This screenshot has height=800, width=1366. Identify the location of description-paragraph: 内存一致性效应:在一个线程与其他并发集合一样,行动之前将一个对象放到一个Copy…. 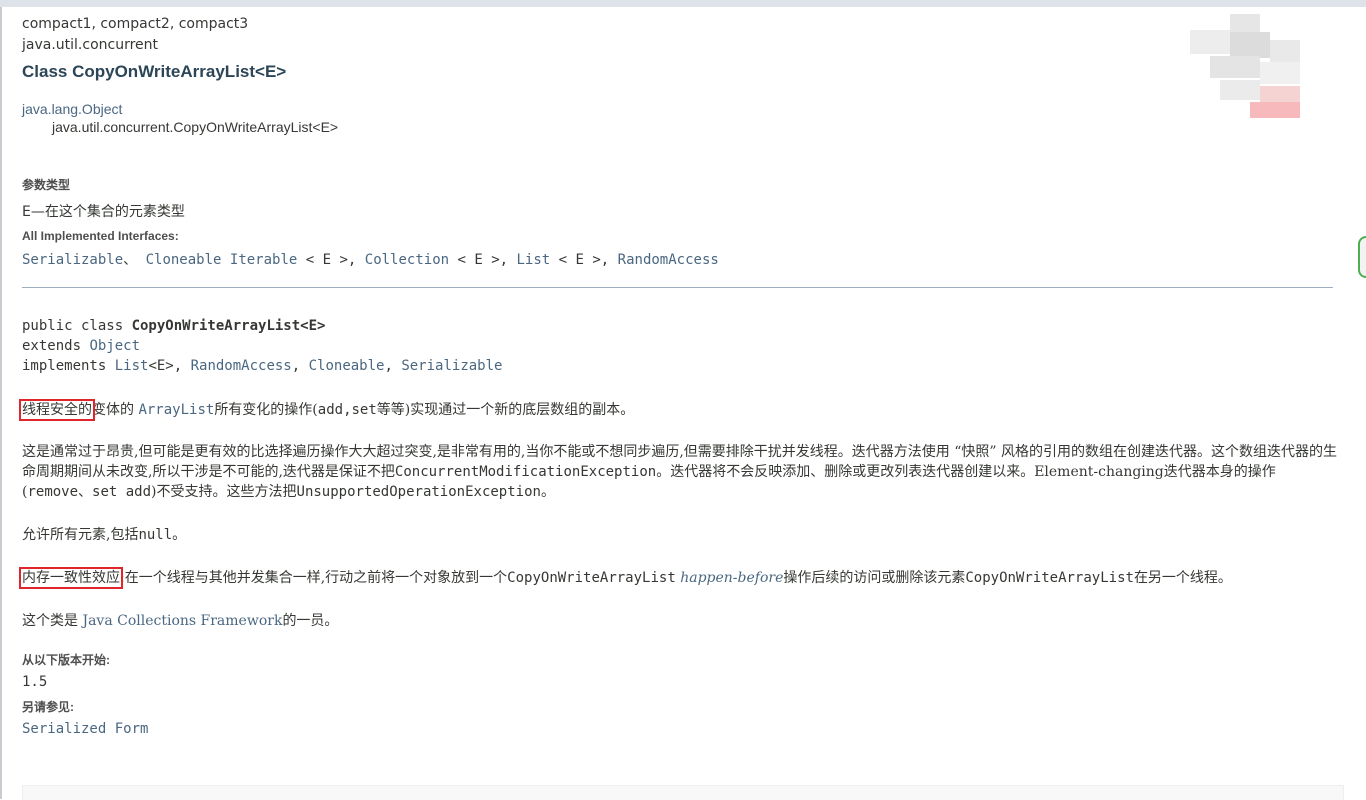
(680, 578).